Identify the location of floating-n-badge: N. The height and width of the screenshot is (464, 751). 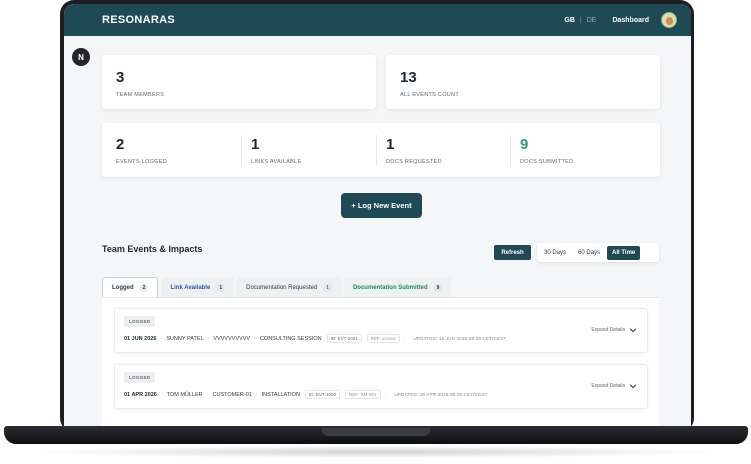
(81, 57).